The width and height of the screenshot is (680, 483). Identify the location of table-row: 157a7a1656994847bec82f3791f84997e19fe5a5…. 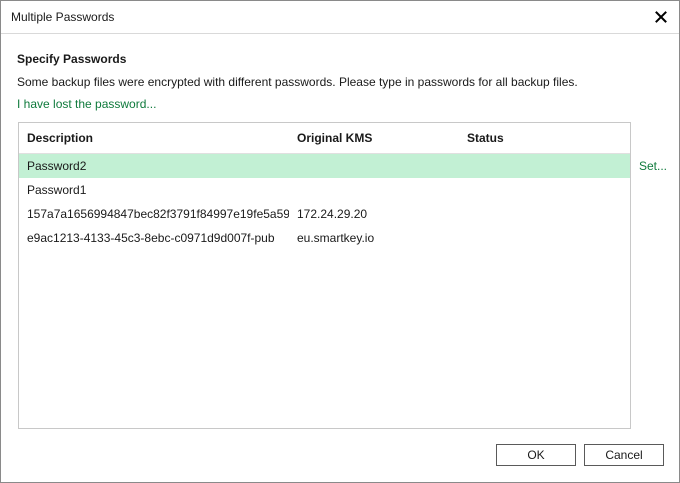
(324, 214).